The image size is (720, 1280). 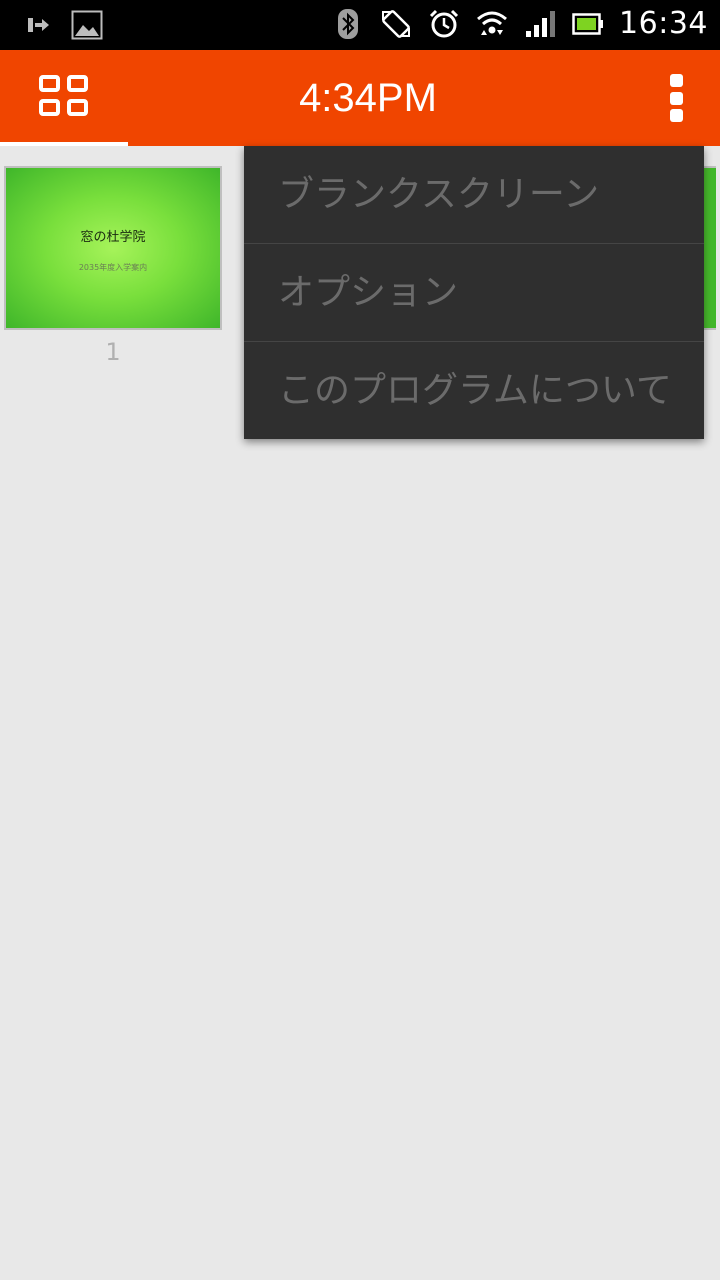 What do you see at coordinates (474, 390) in the screenshot?
I see `menu-item-about: このプログラムについて` at bounding box center [474, 390].